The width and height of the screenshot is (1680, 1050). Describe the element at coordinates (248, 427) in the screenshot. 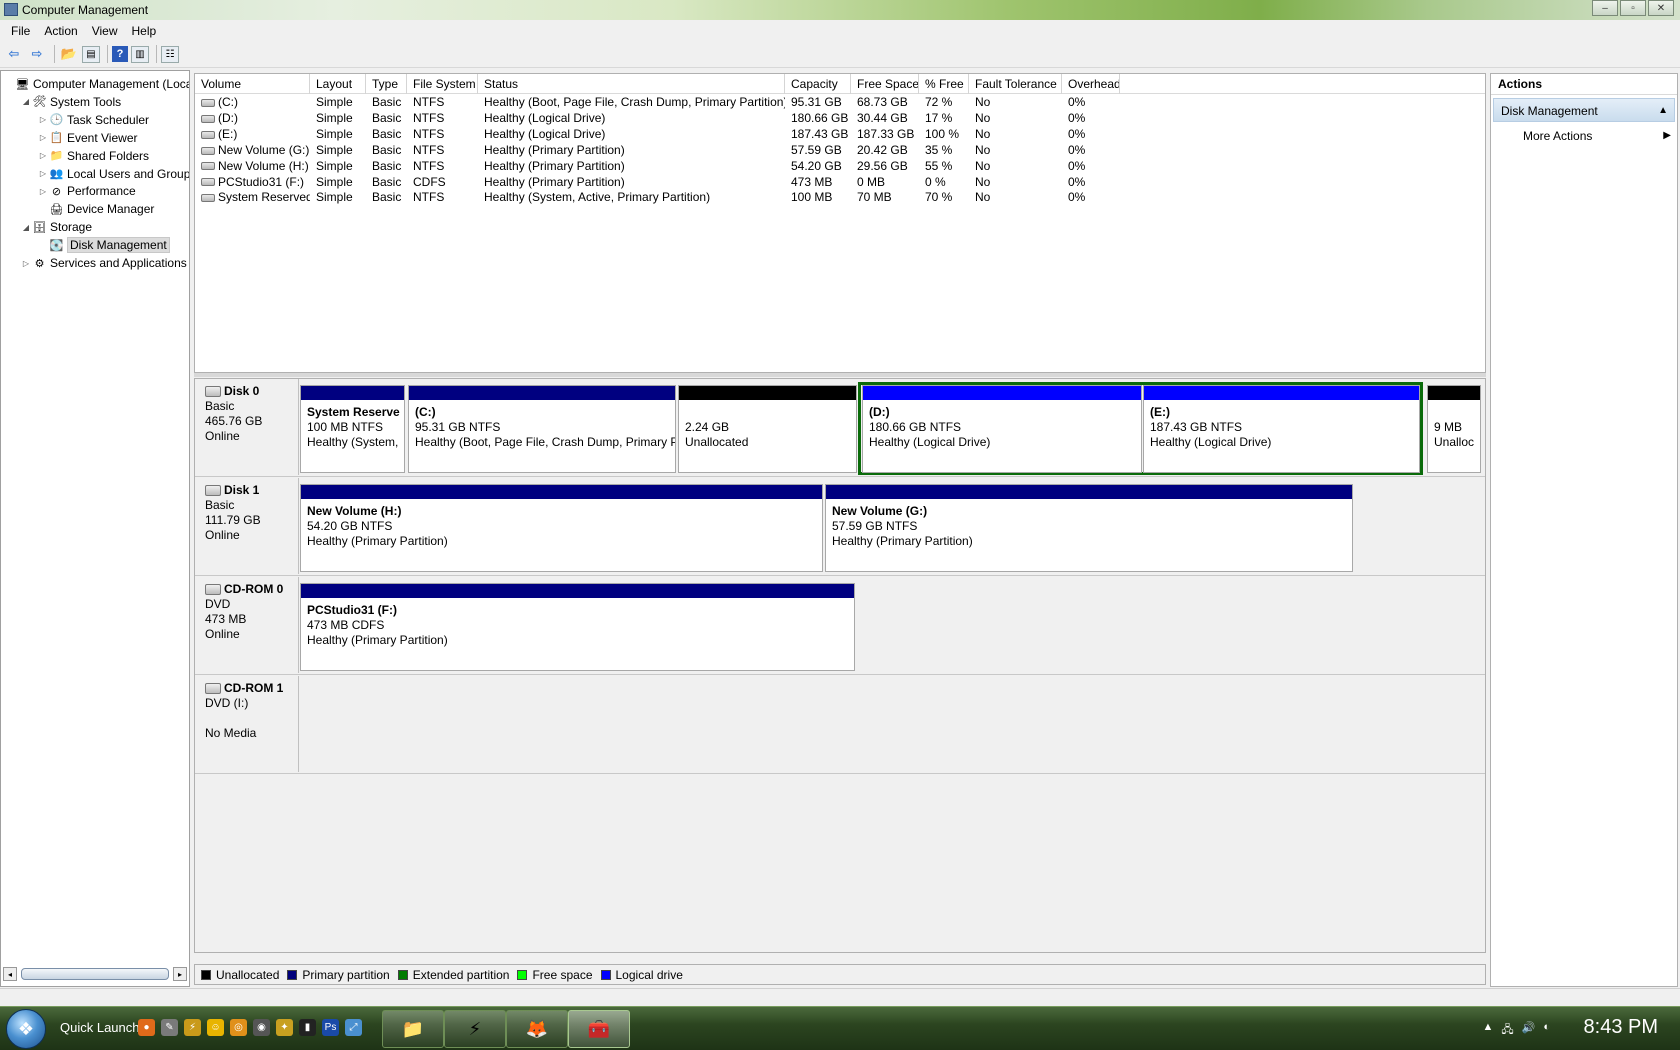

I see `disk-0-label: Disk 0 Basic 465.76 GB Online` at that location.